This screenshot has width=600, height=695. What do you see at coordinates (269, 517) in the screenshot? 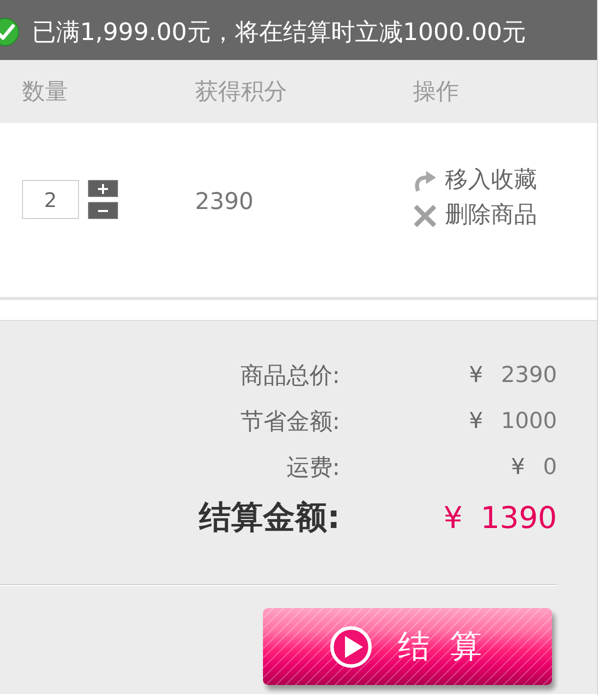
I see `total-label: 结算金额:` at bounding box center [269, 517].